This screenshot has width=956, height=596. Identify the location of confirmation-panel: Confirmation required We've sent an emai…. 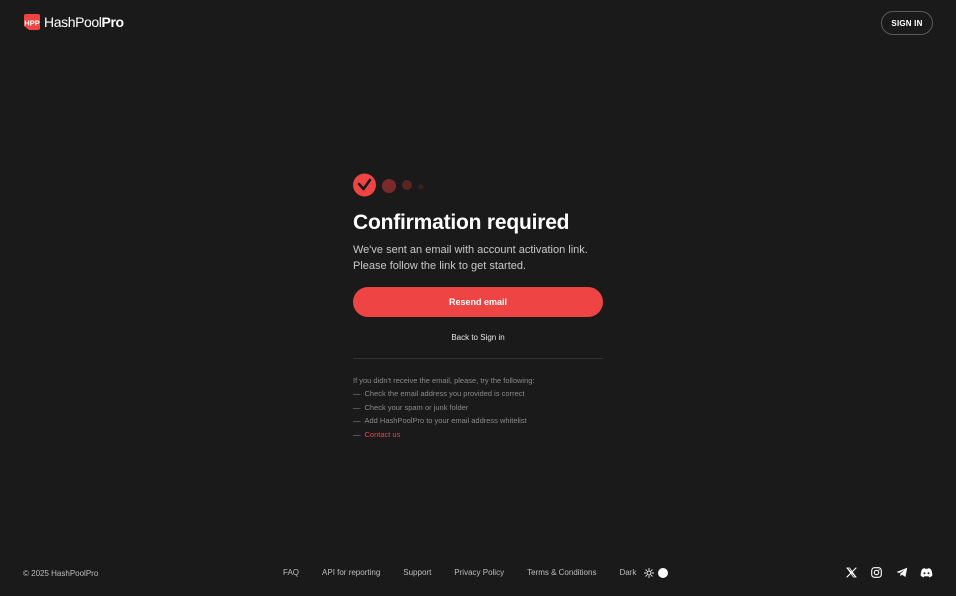
(478, 307).